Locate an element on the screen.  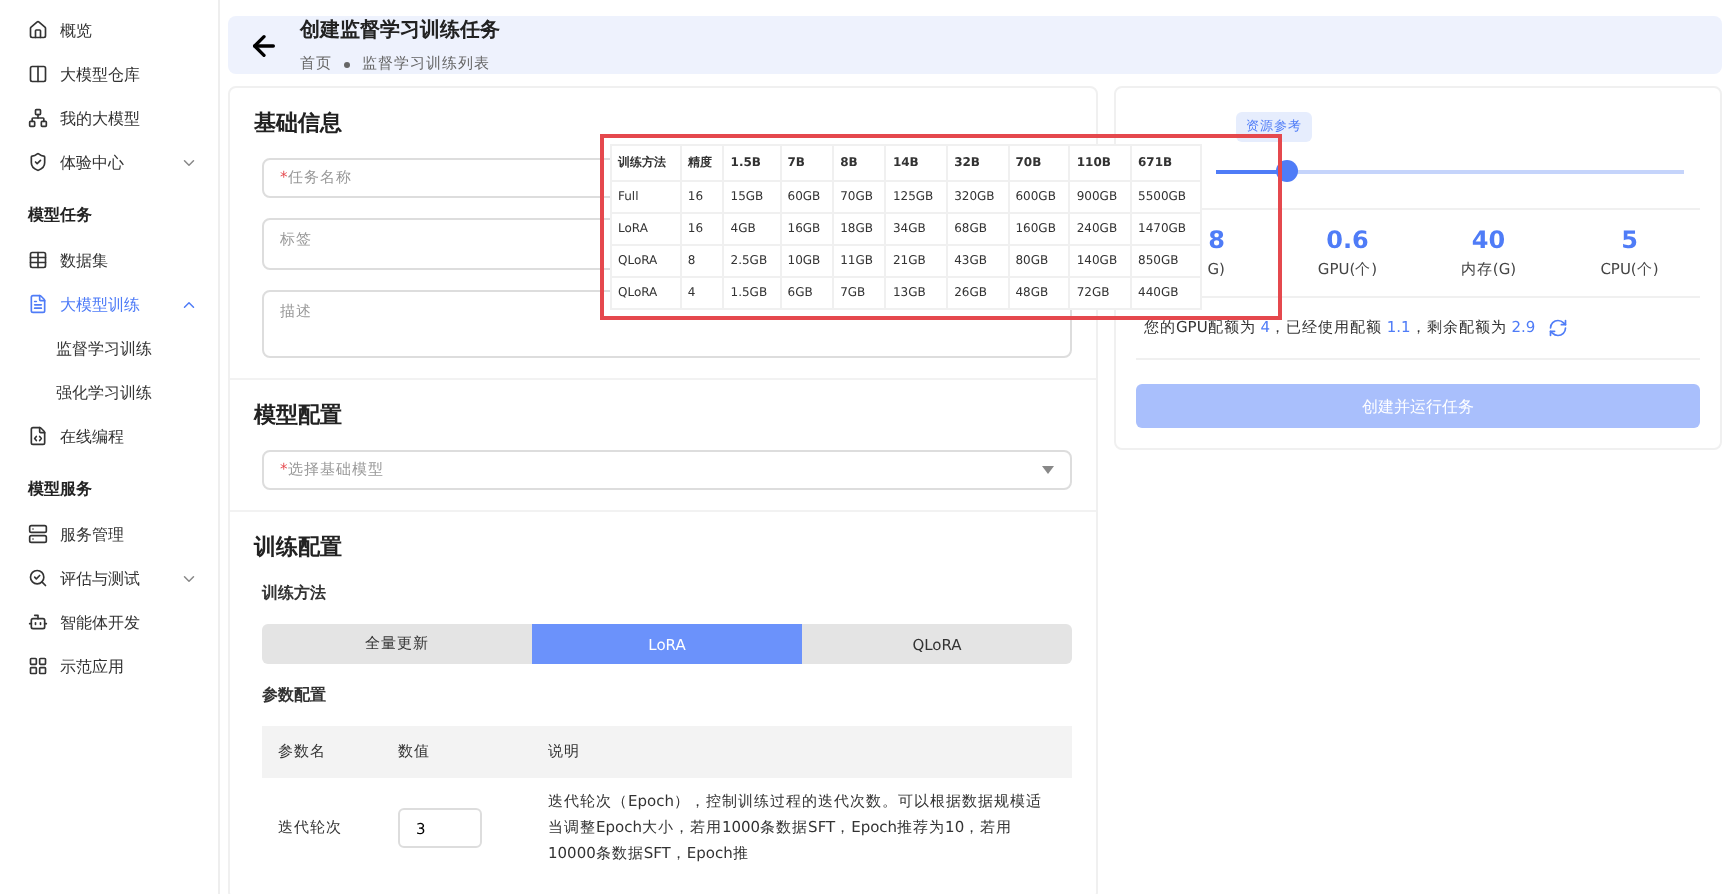
sidebar-item: 大模型仓库 is located at coordinates (109, 74).